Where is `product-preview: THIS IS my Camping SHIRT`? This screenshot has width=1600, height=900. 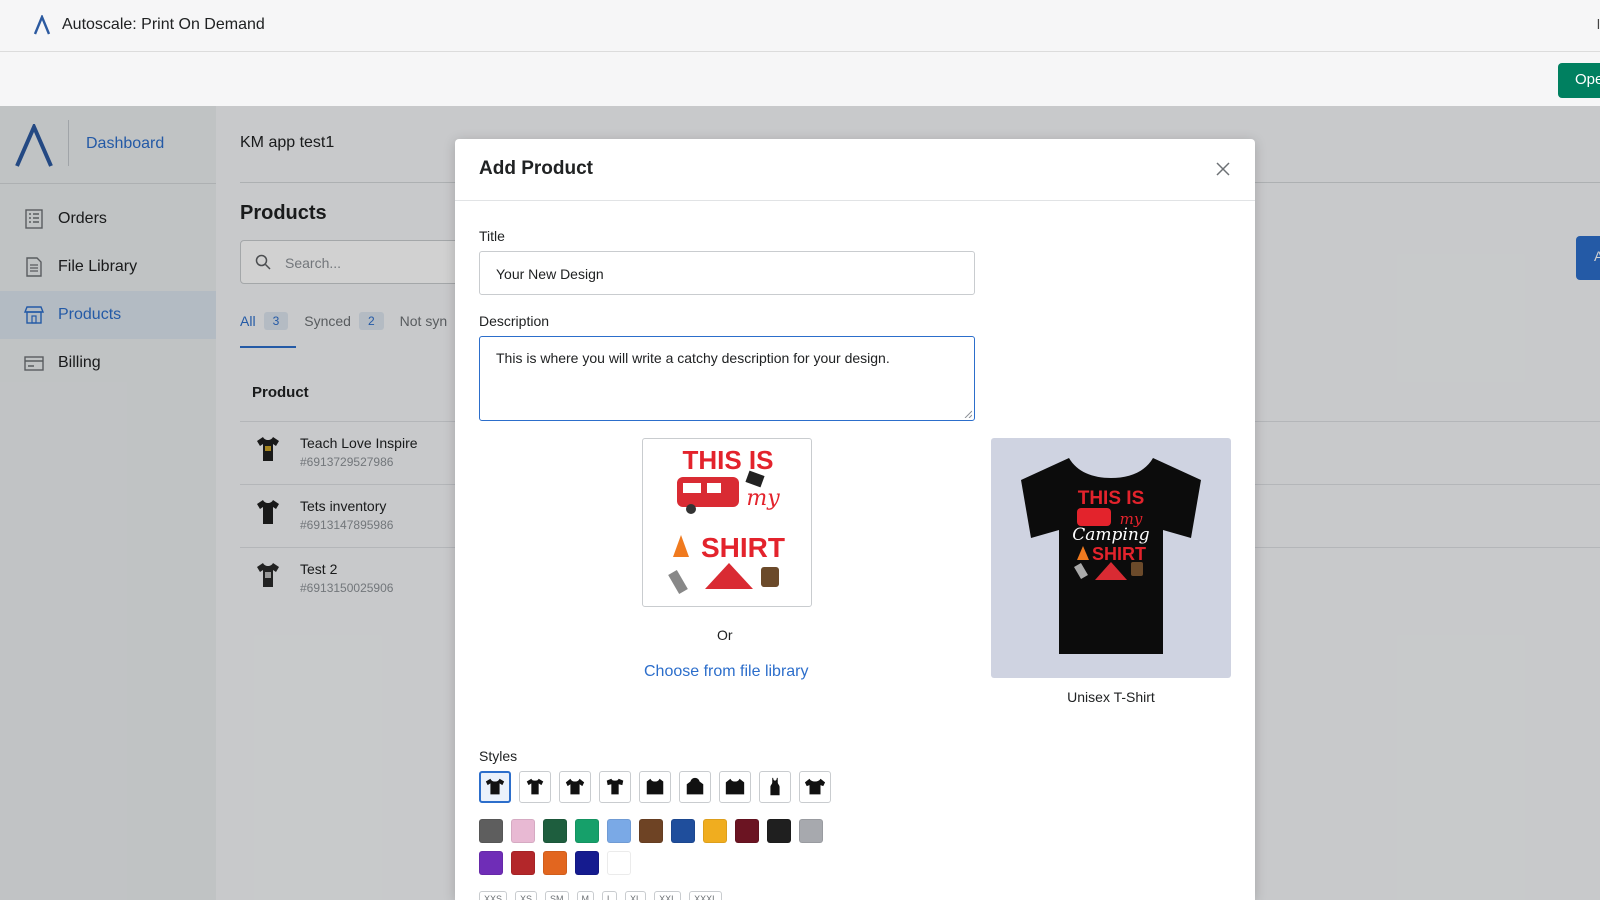
product-preview: THIS IS my Camping SHIRT is located at coordinates (1111, 558).